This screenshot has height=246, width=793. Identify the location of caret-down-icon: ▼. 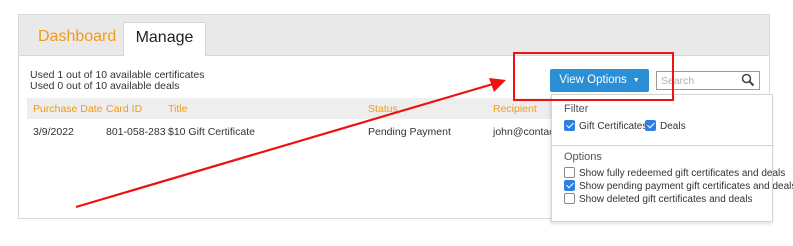
(636, 80).